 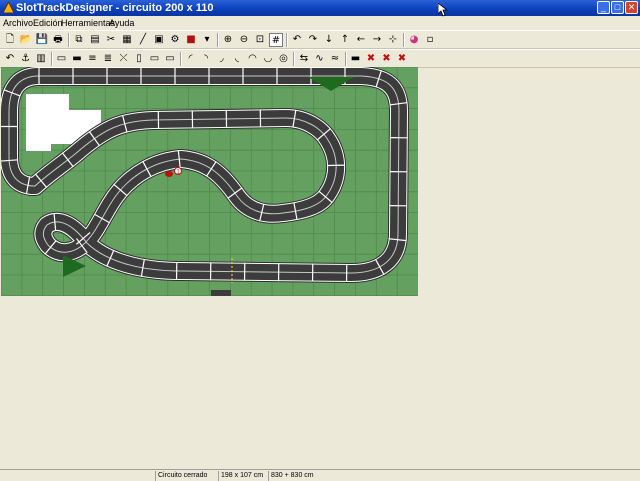 I want to click on zoom-fit-icon: ⊡, so click(x=260, y=40).